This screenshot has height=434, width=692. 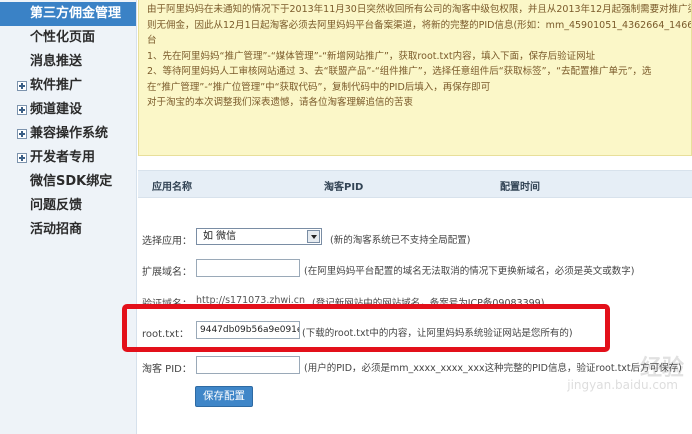 I want to click on pid-input, so click(x=248, y=365).